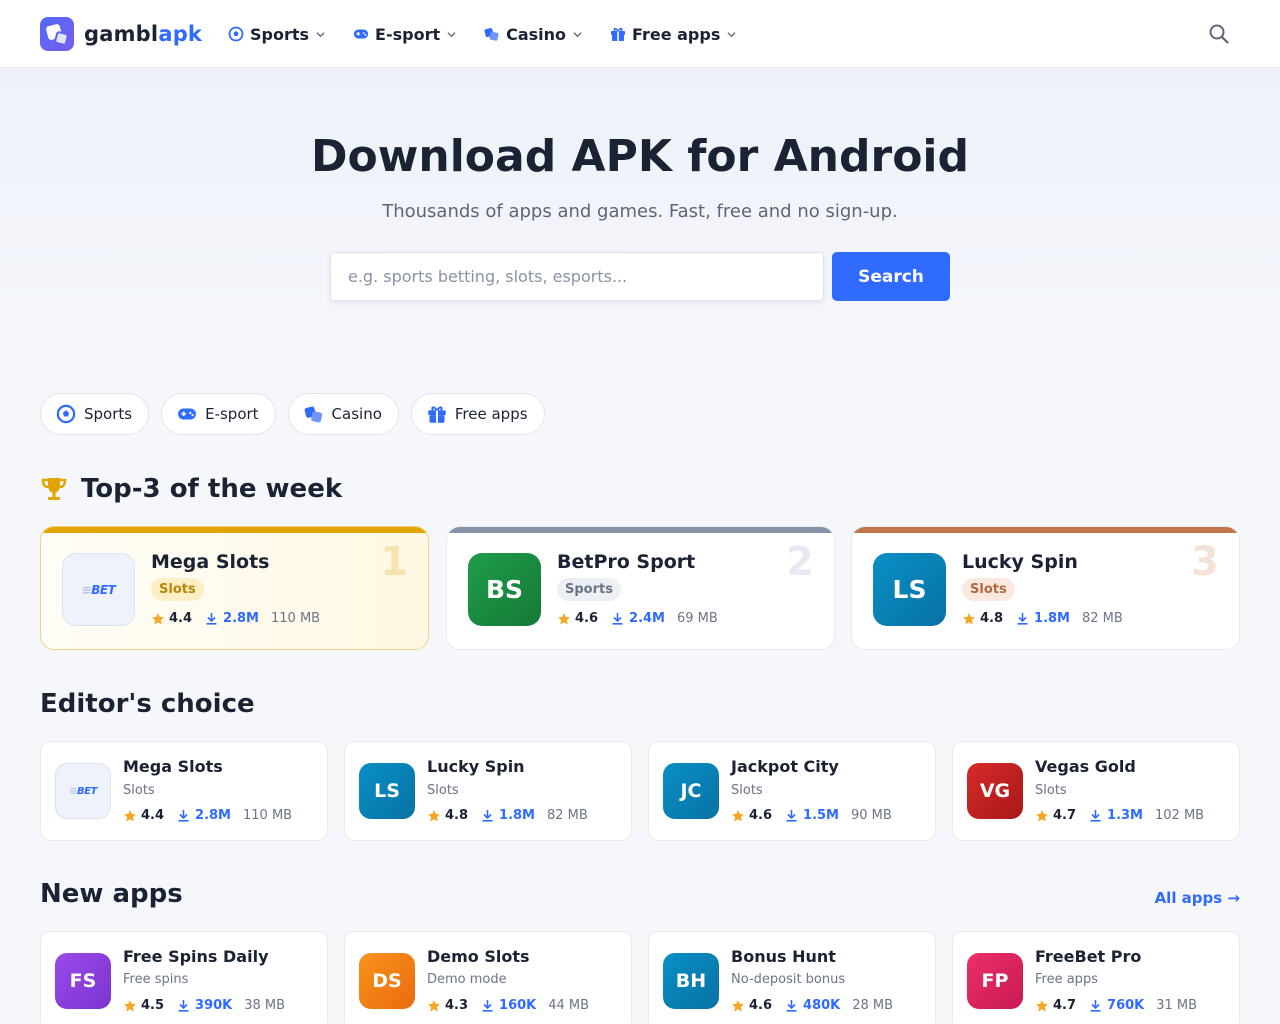  What do you see at coordinates (234, 588) in the screenshot?
I see `top-card-1: 1 ≡BET Mega Slots Slots 4.4 2.8M 110 MB` at bounding box center [234, 588].